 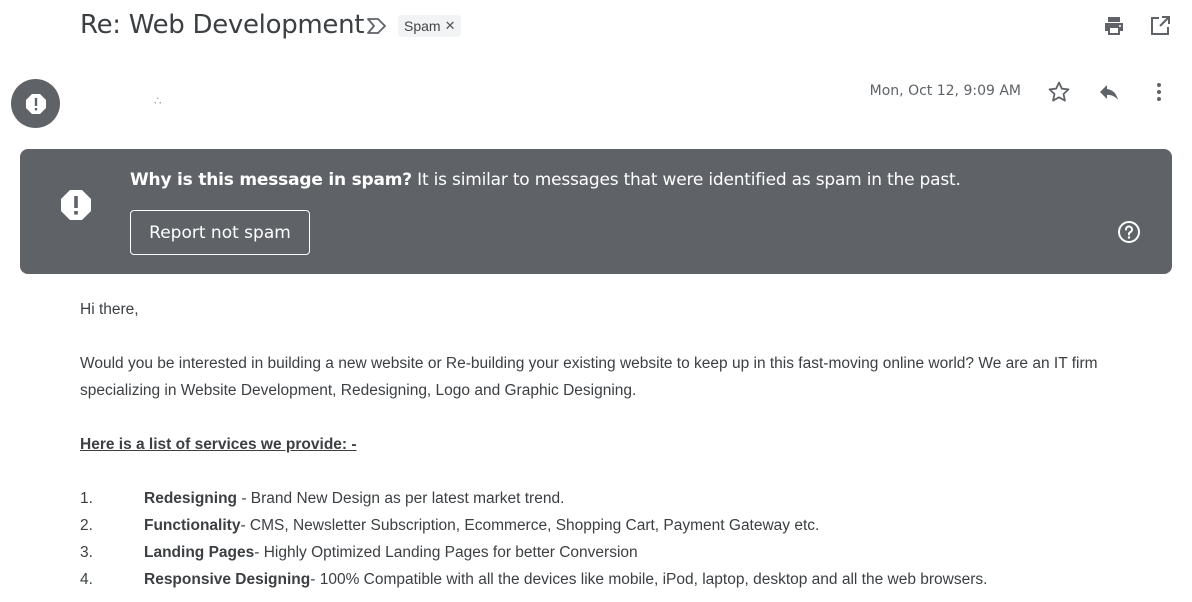 What do you see at coordinates (192, 525) in the screenshot?
I see `service-title: Functionality` at bounding box center [192, 525].